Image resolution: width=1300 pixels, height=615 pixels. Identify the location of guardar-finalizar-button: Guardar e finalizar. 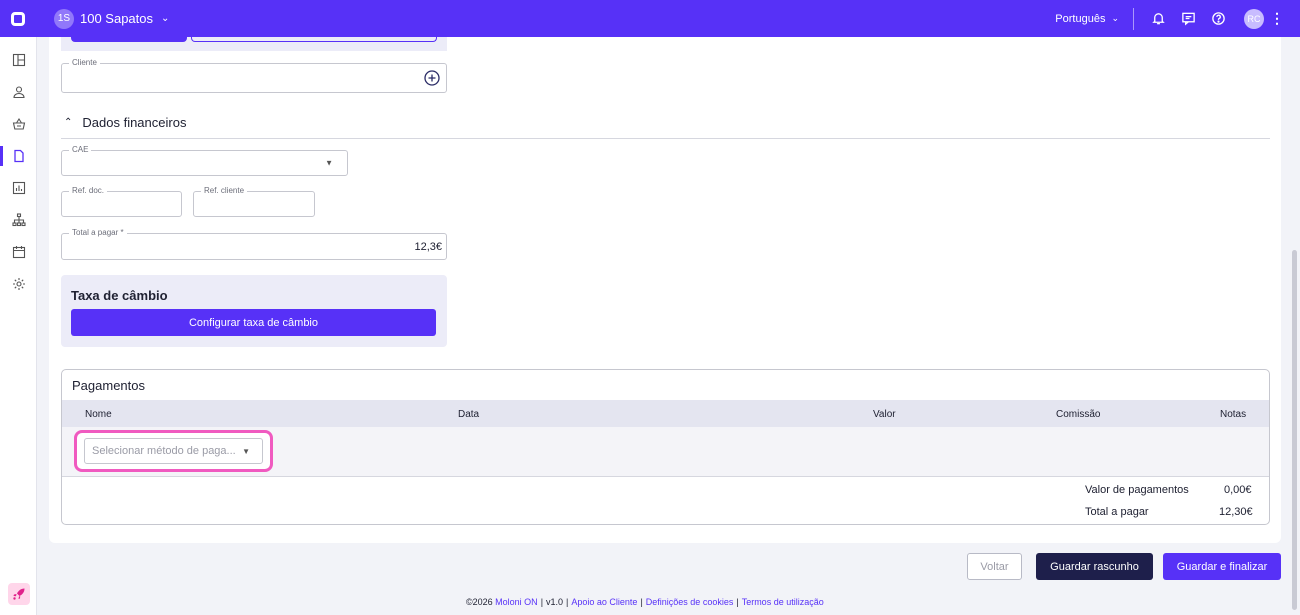
(1222, 566).